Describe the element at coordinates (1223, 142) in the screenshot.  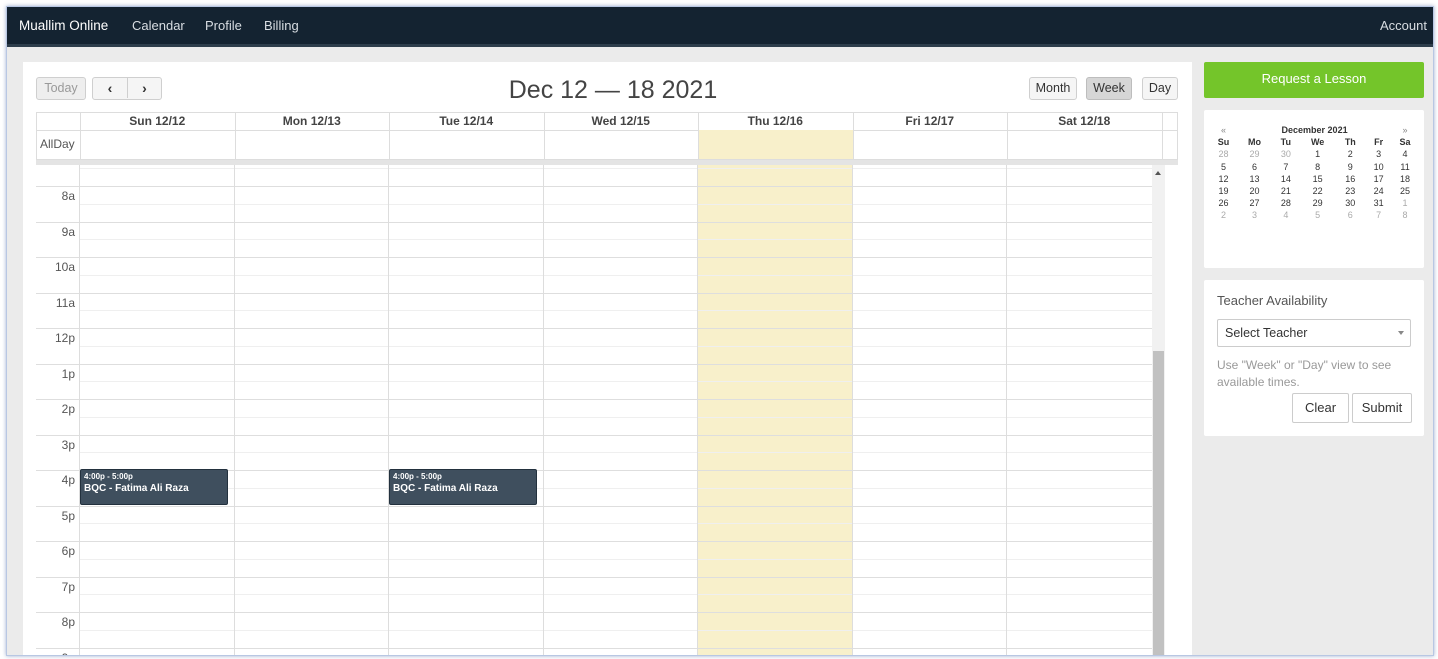
I see `mini-weekday: Su` at that location.